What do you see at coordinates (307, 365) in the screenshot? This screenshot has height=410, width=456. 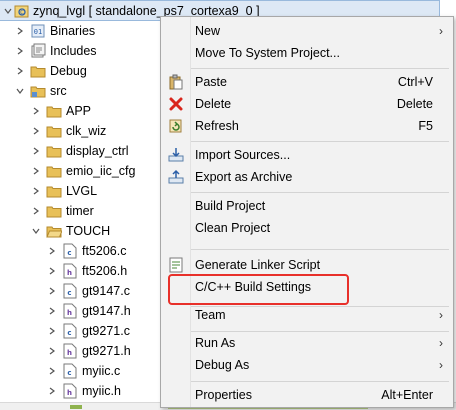 I see `menu-item-debug-as: Debug As ›` at bounding box center [307, 365].